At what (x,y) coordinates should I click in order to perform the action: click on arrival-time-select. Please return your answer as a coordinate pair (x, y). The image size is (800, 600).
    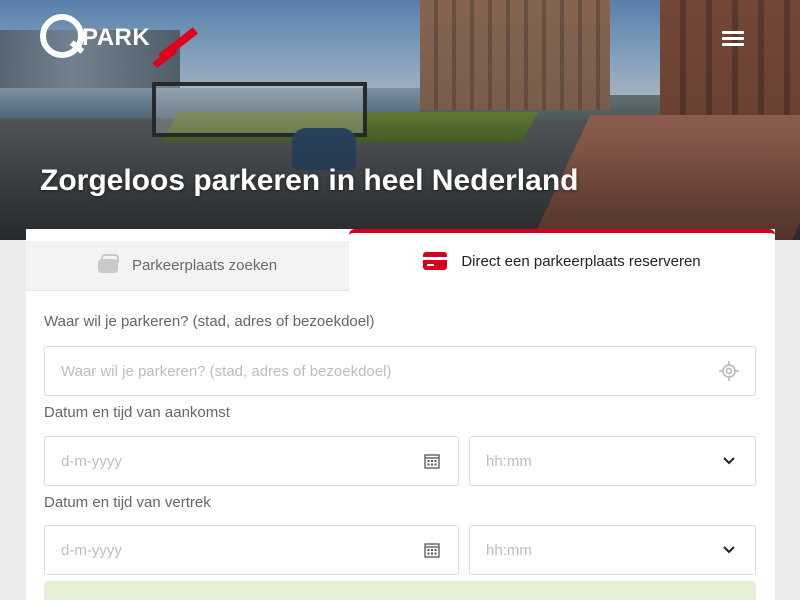
    Looking at the image, I should click on (612, 461).